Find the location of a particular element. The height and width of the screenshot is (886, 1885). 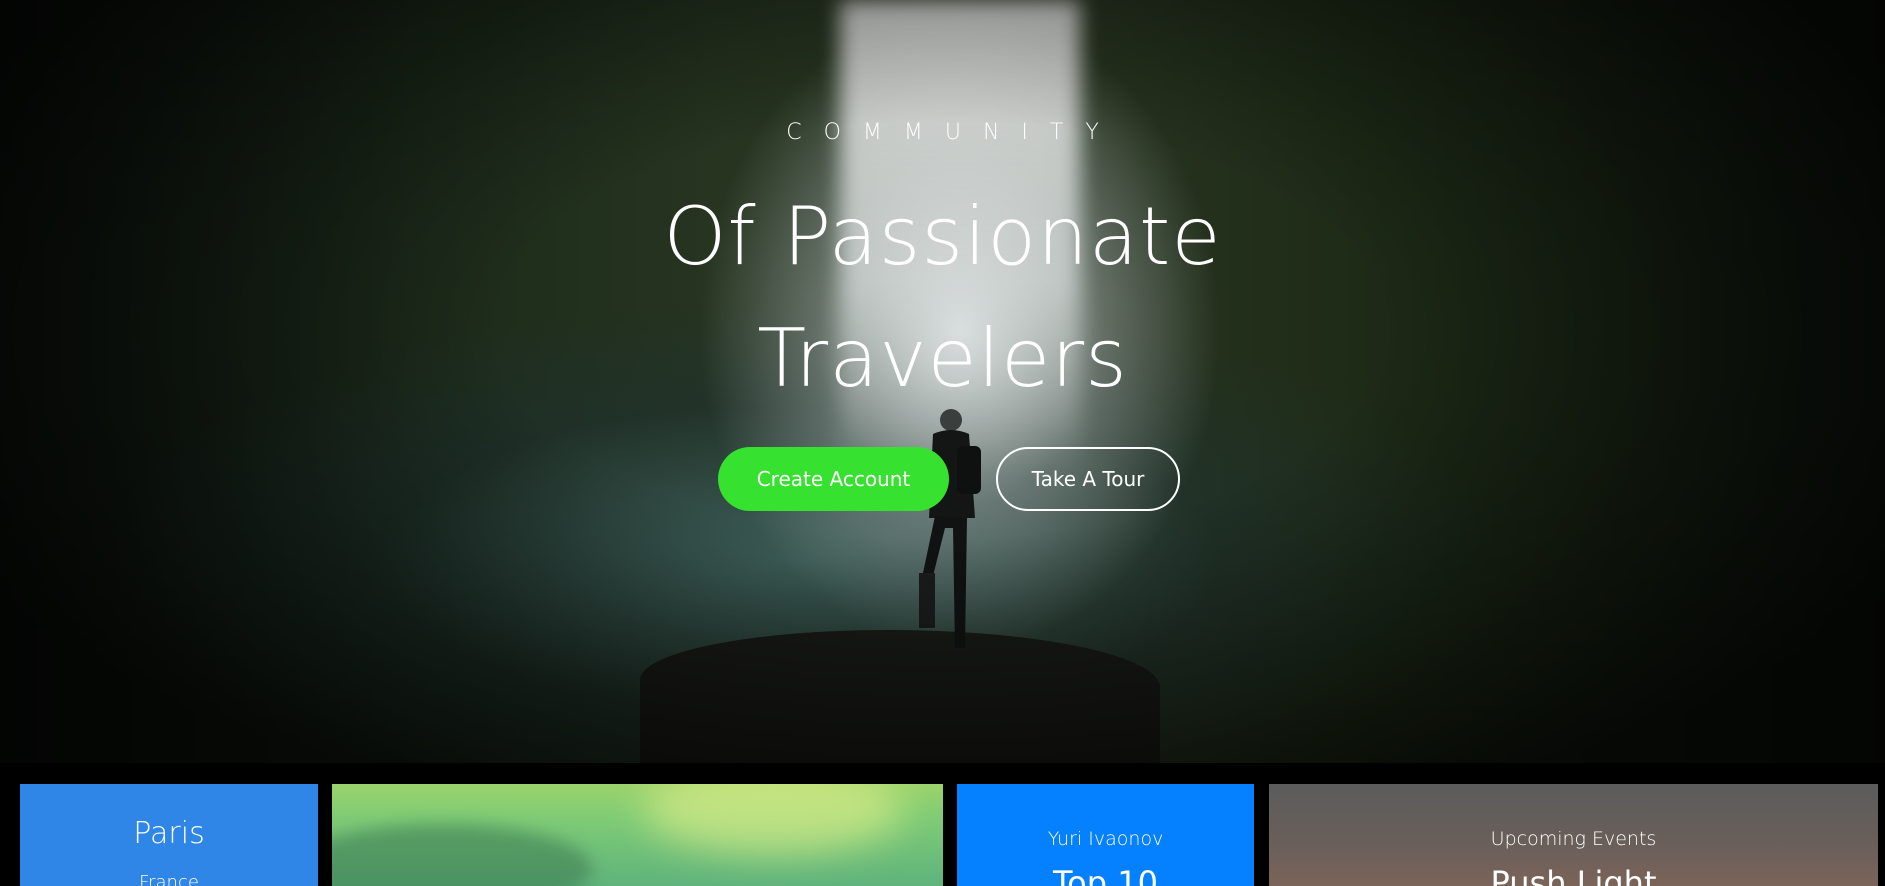

card-title: Paris is located at coordinates (169, 833).